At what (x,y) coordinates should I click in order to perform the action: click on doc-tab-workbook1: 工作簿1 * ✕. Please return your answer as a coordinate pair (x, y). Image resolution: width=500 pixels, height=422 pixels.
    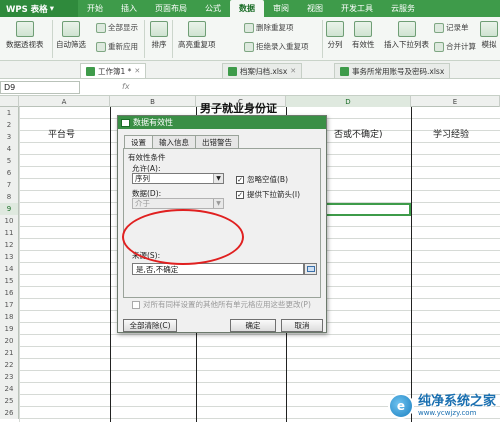
    Looking at the image, I should click on (113, 70).